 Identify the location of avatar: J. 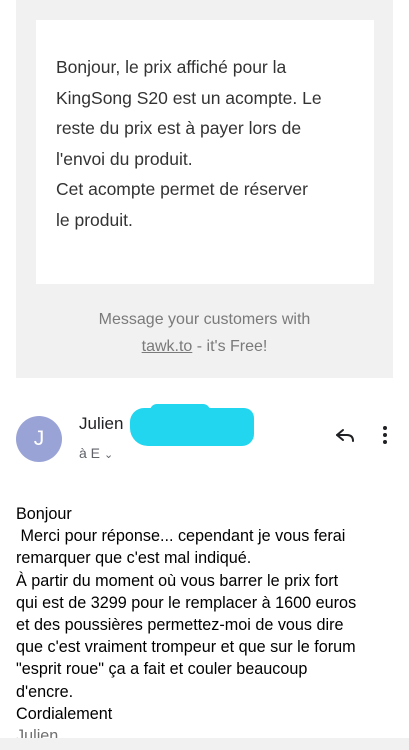
(39, 439).